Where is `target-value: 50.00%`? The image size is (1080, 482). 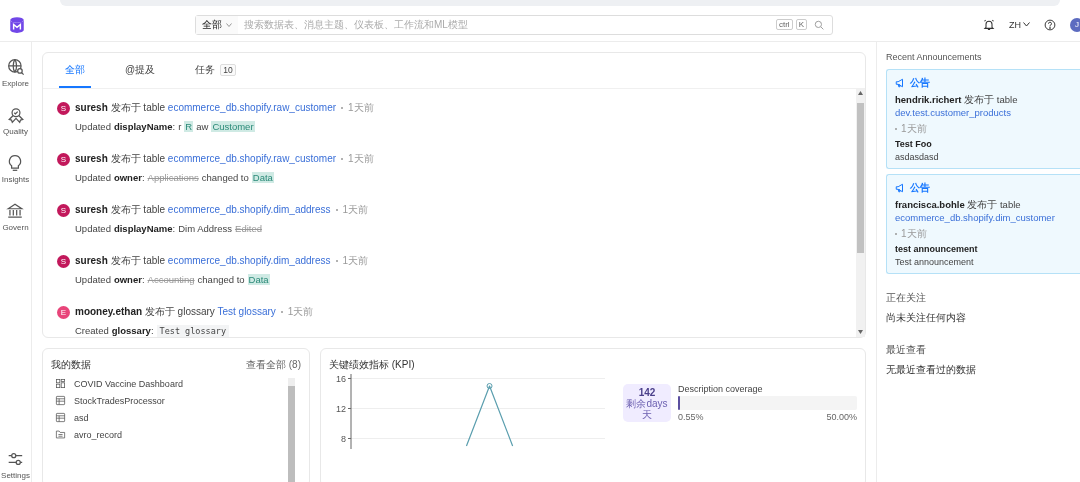
target-value: 50.00% is located at coordinates (841, 417).